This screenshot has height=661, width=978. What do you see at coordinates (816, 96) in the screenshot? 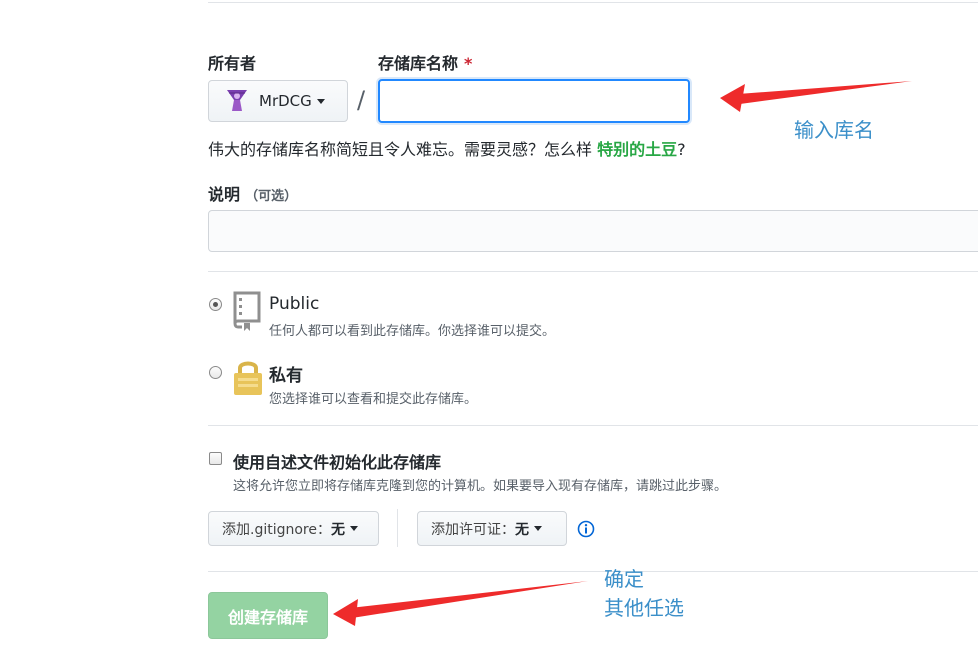
I see `arrow-to-name` at bounding box center [816, 96].